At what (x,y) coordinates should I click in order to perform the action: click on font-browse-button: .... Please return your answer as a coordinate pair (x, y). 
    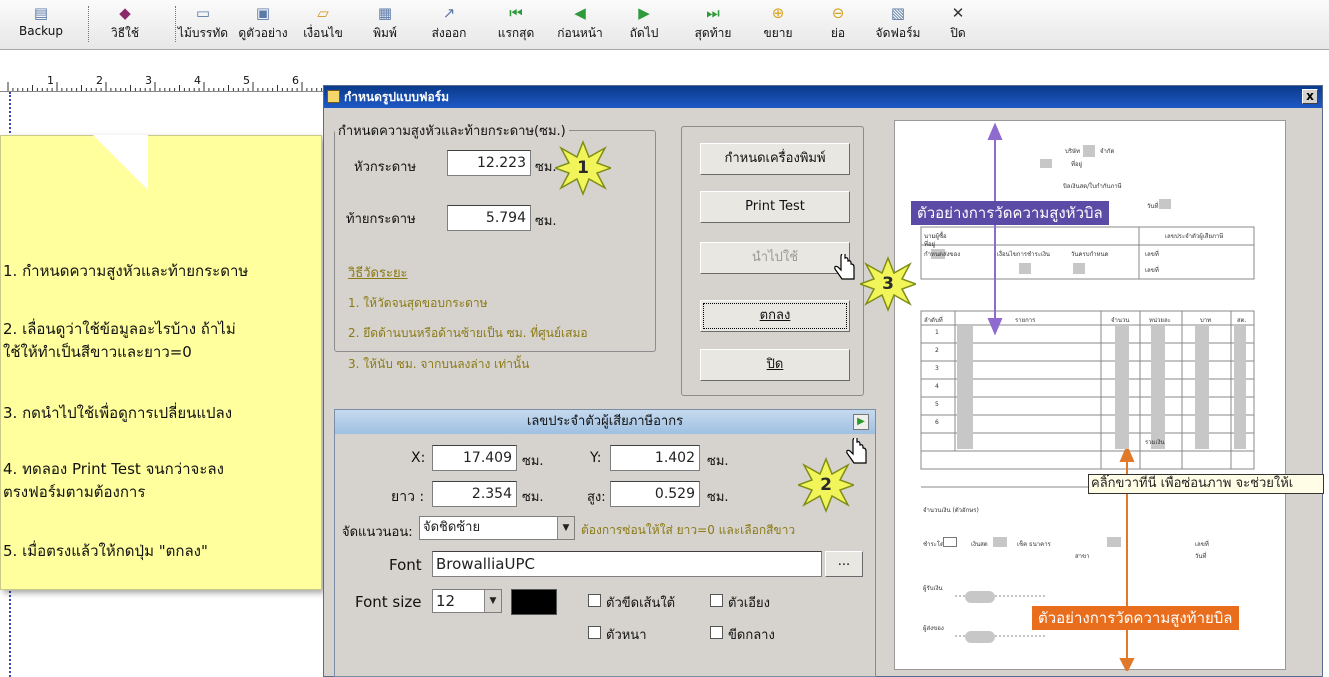
    Looking at the image, I should click on (844, 564).